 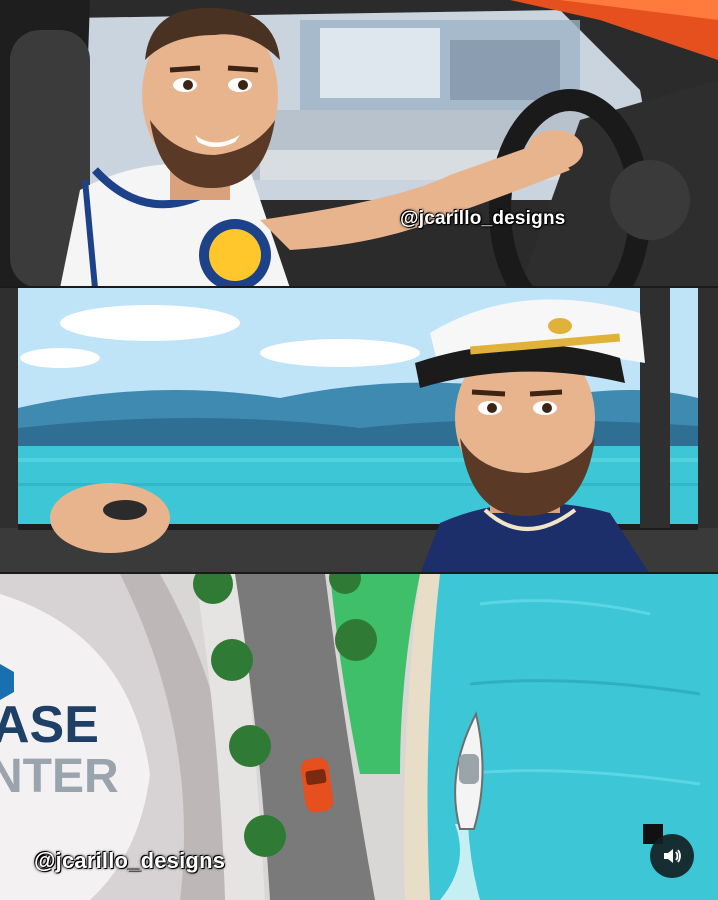 I want to click on sound-toggle-button, so click(x=672, y=856).